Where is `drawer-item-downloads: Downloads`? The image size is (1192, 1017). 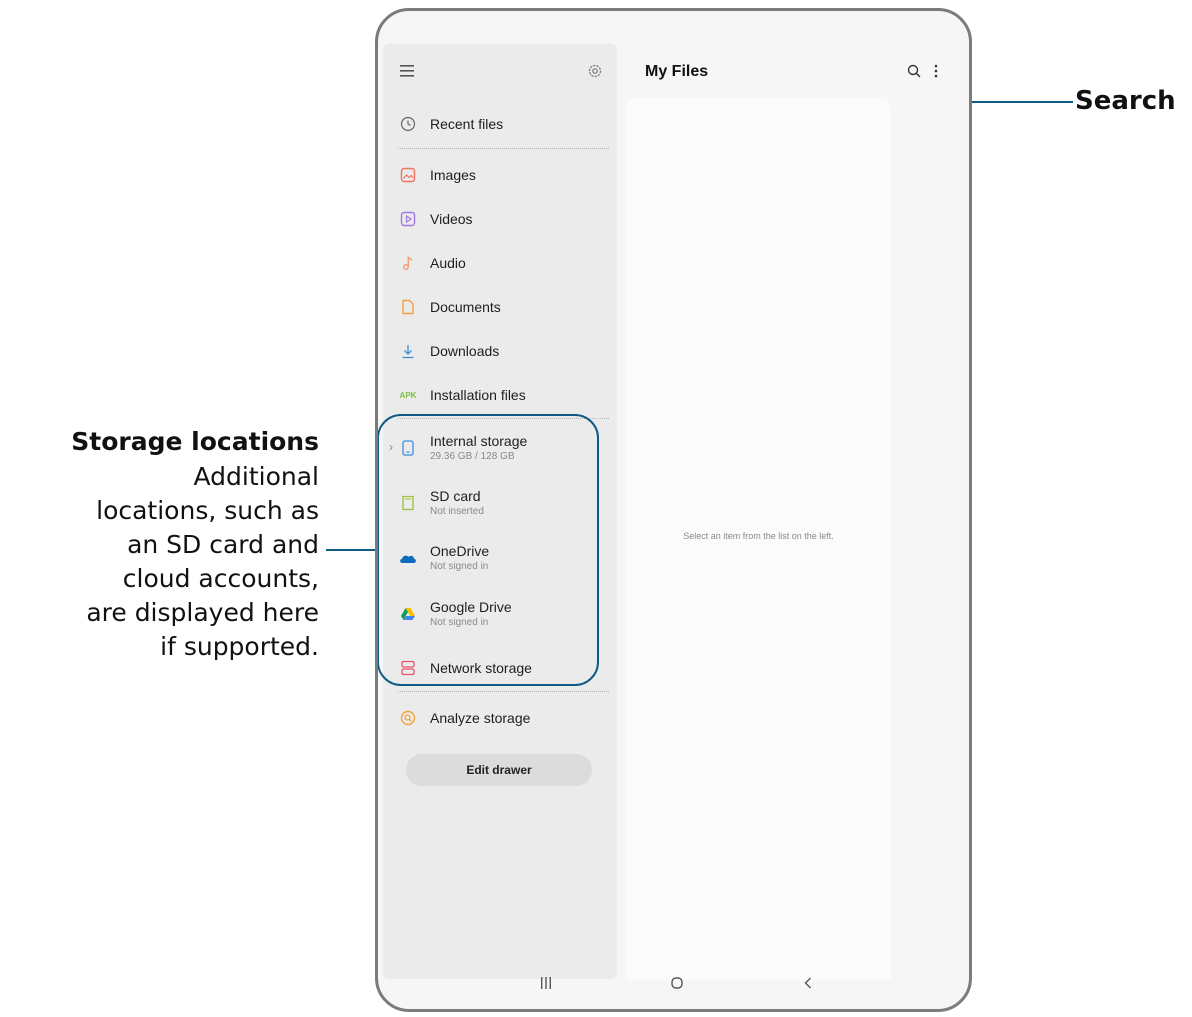
drawer-item-downloads: Downloads is located at coordinates (500, 351).